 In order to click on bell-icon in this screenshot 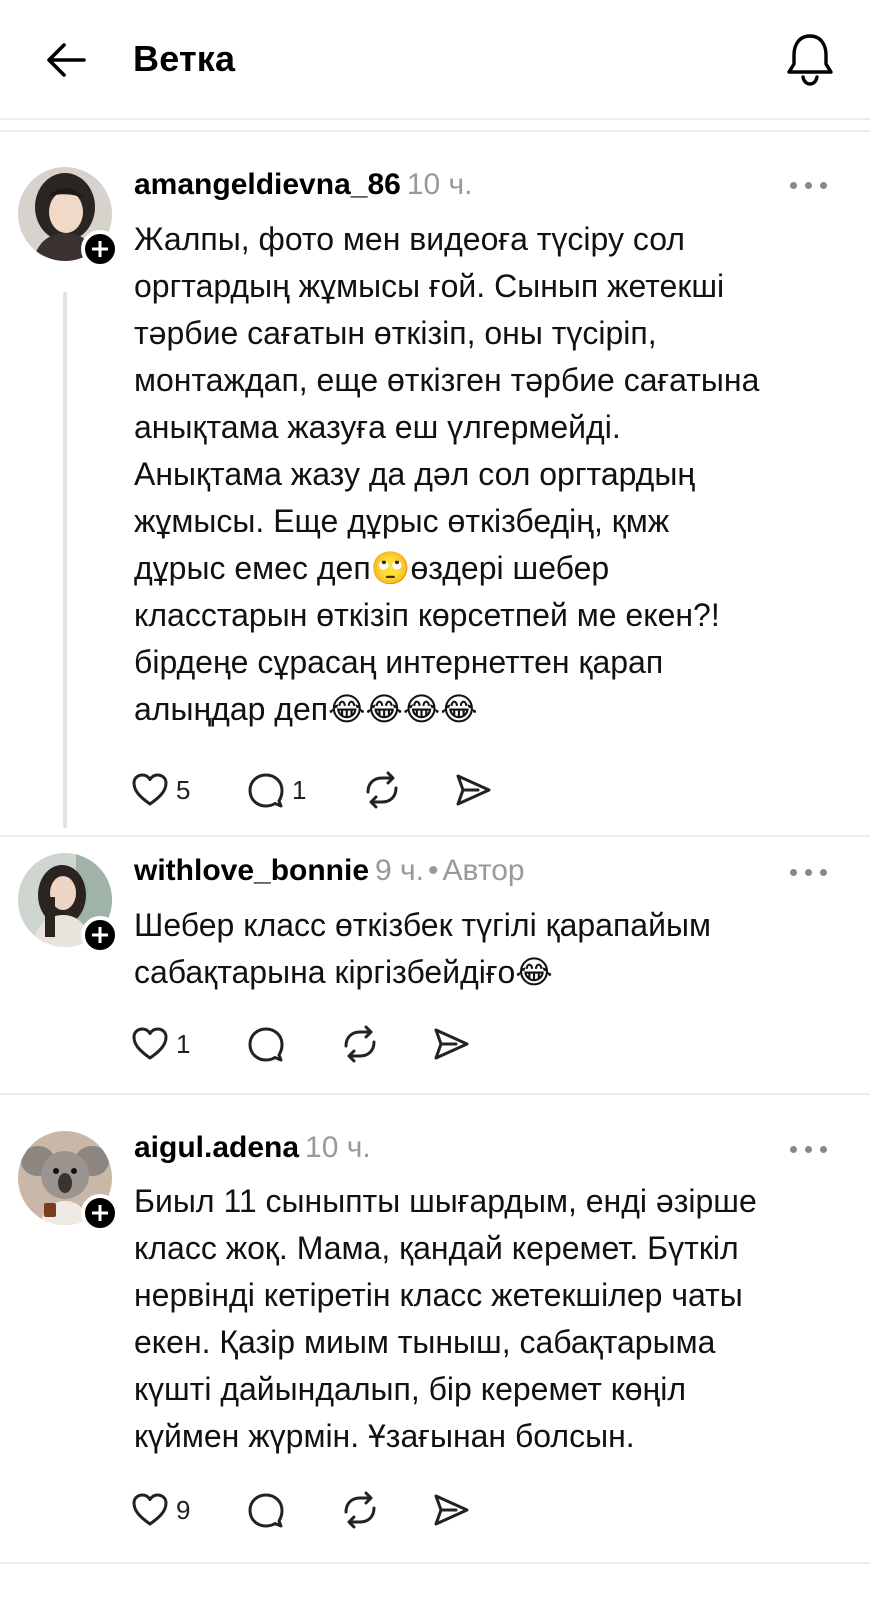, I will do `click(810, 60)`.